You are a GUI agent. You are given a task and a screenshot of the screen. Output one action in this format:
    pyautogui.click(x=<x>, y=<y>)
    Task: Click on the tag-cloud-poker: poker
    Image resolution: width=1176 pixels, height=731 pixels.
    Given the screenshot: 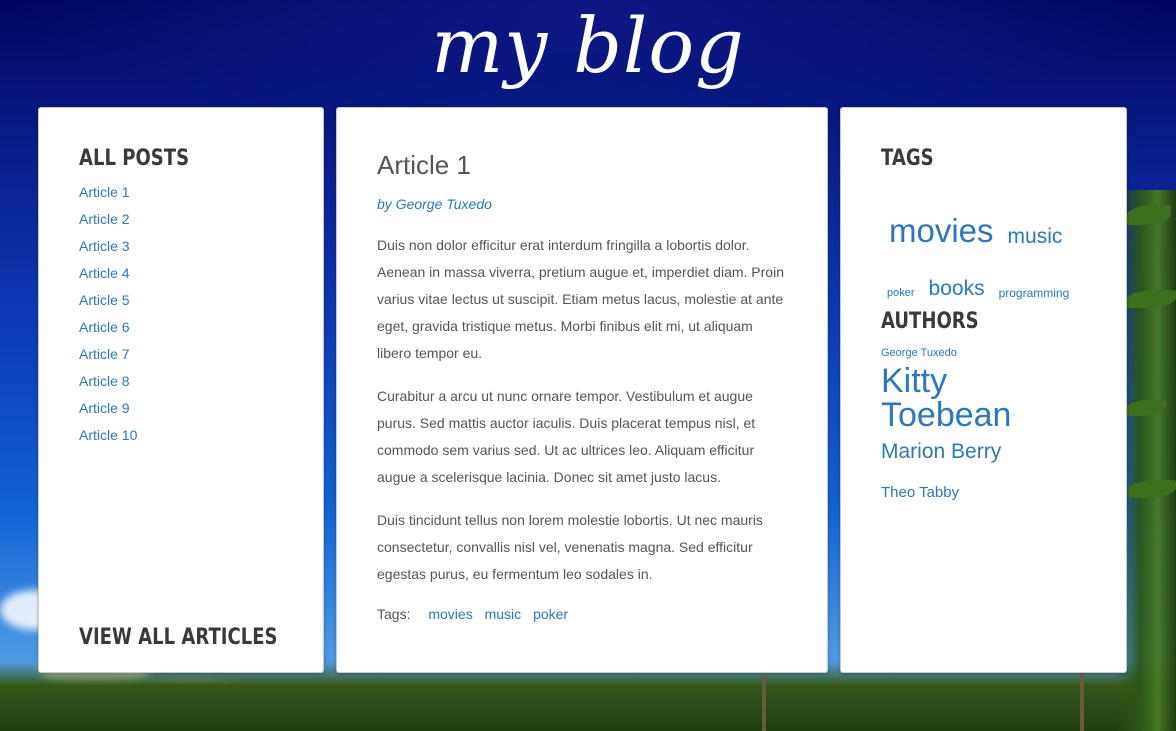 What is the action you would take?
    pyautogui.click(x=901, y=293)
    